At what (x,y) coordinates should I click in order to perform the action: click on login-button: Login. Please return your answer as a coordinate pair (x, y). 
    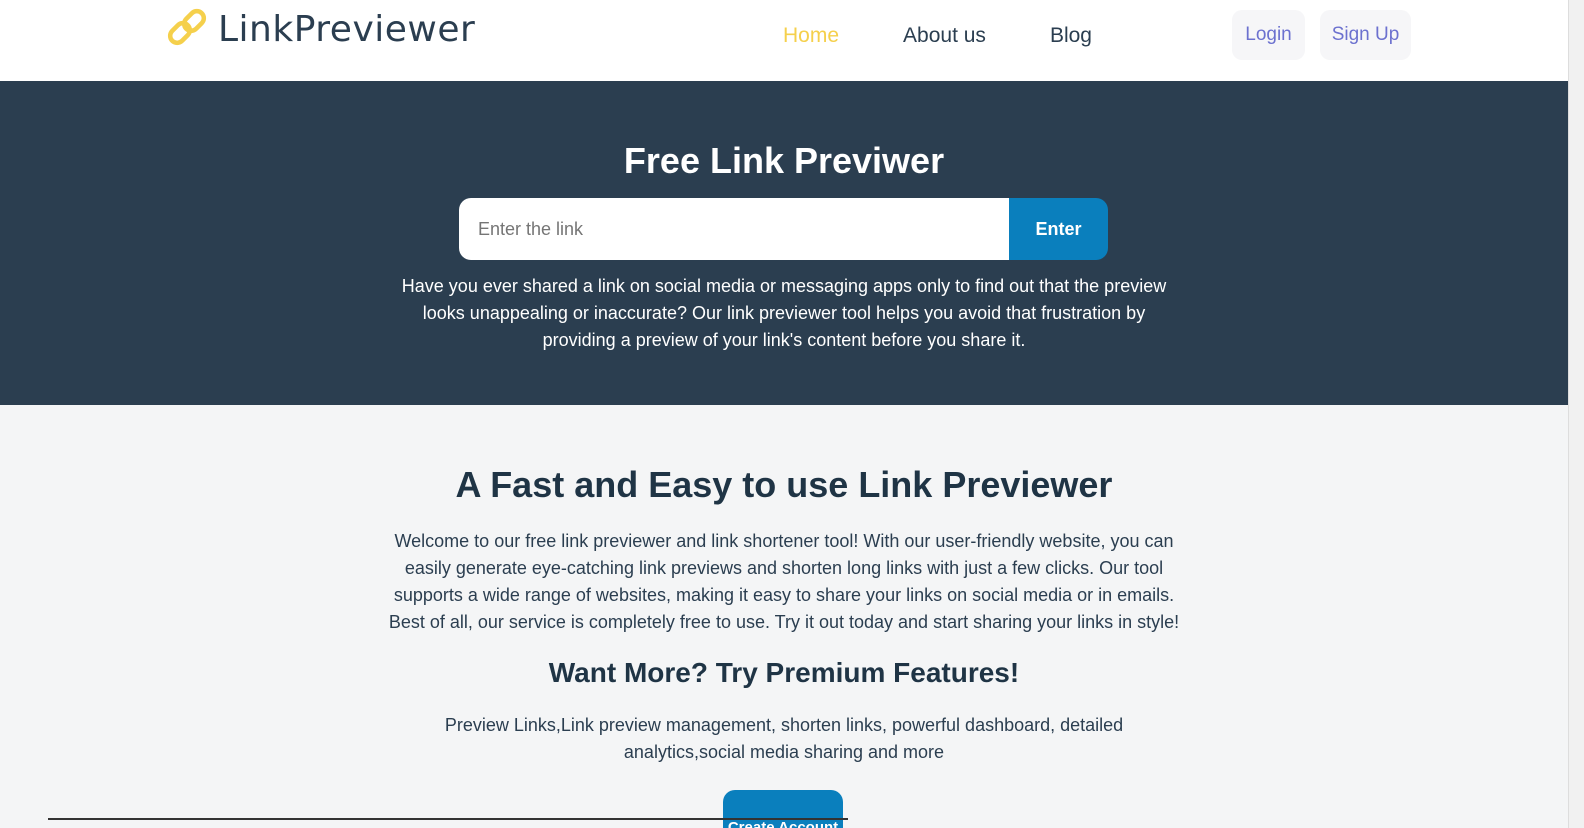
    Looking at the image, I should click on (1268, 35).